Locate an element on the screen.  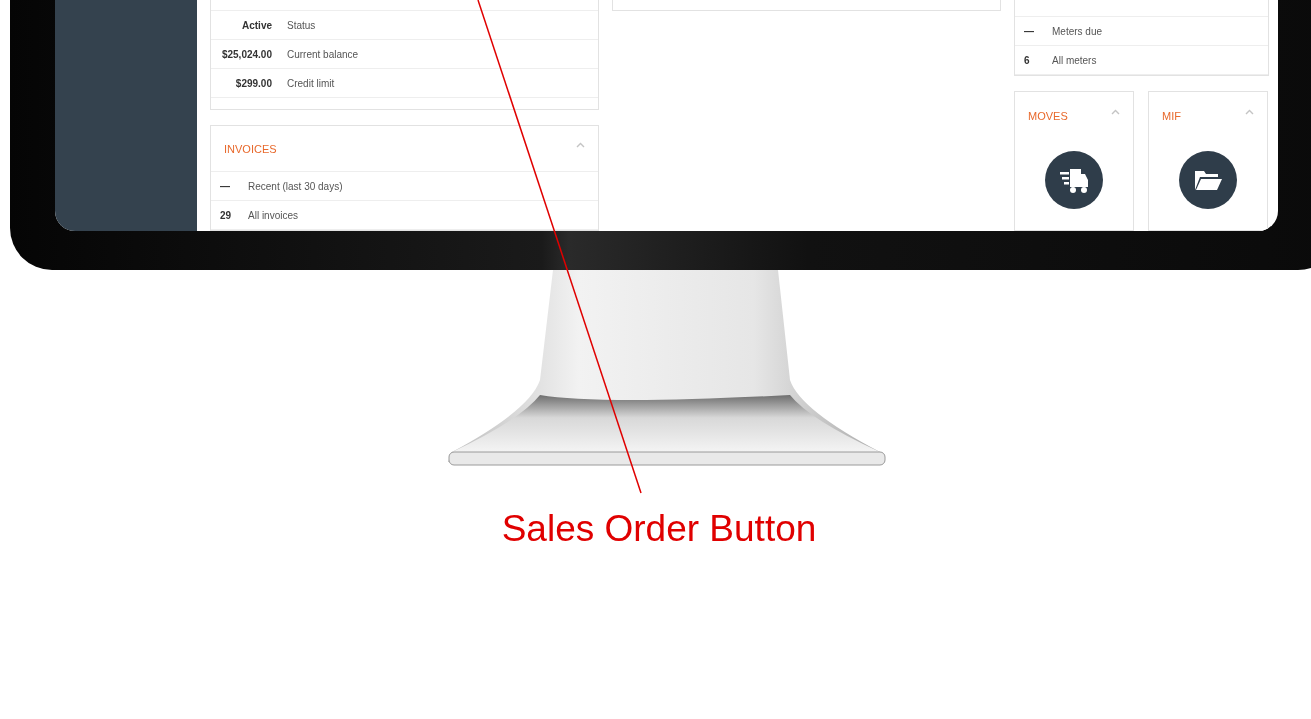
delivery-truck-icon is located at coordinates (1074, 180).